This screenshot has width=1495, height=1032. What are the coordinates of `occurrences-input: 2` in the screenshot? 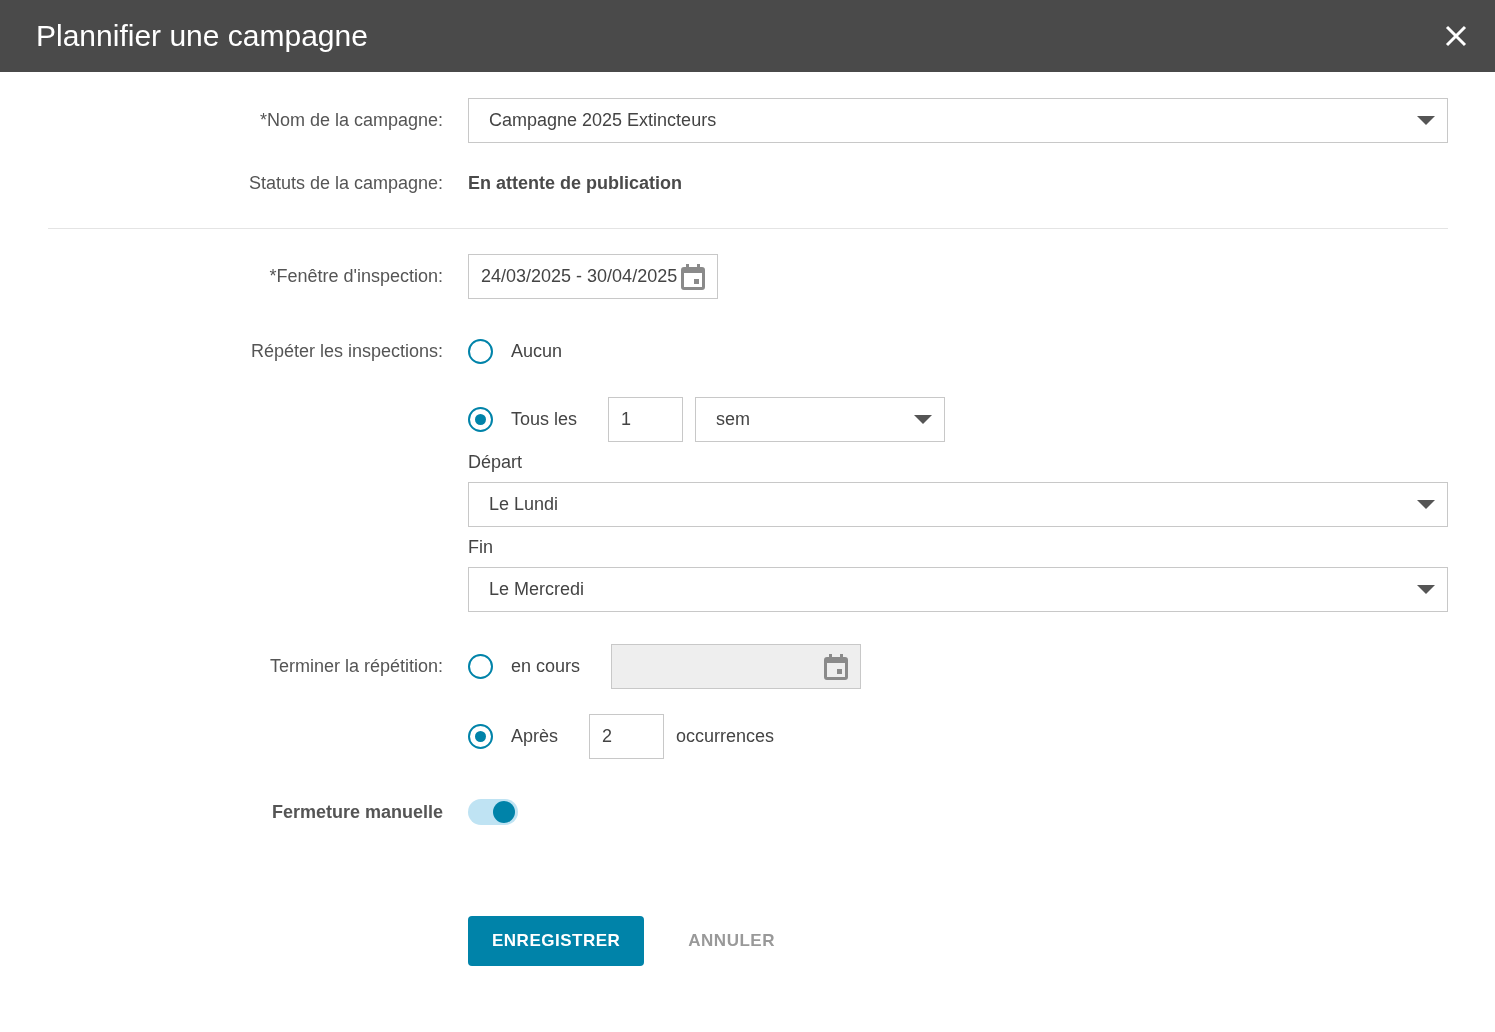 It's located at (627, 736).